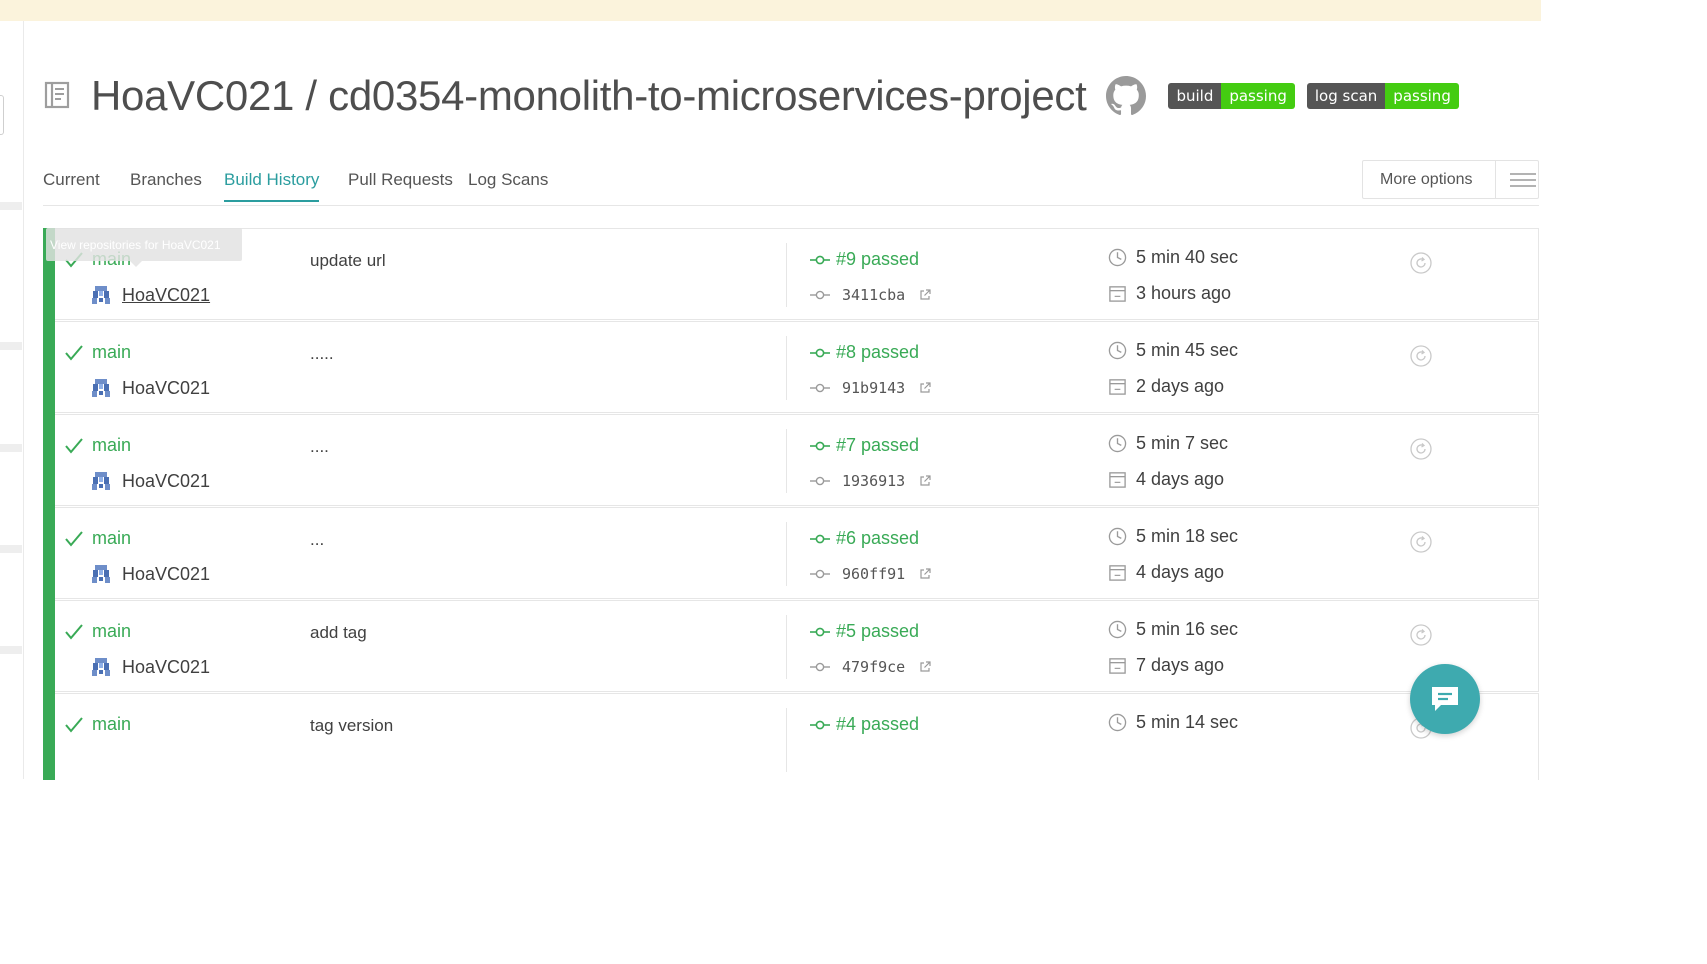 This screenshot has height=964, width=1707. What do you see at coordinates (864, 352) in the screenshot?
I see `build-number: #8 passed` at bounding box center [864, 352].